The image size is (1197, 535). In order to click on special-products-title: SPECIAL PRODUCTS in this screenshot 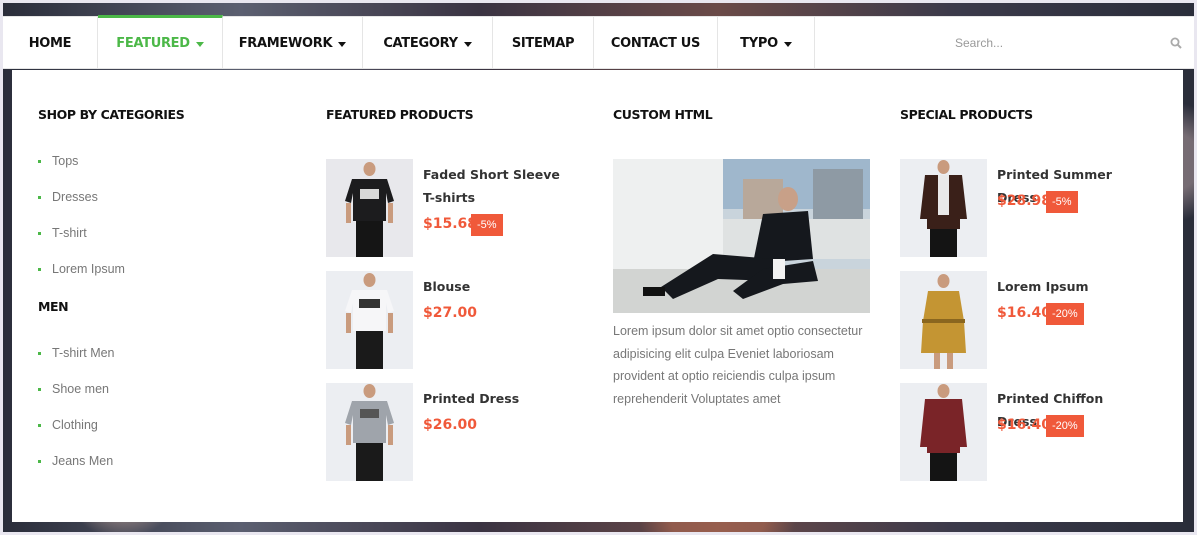, I will do `click(966, 114)`.